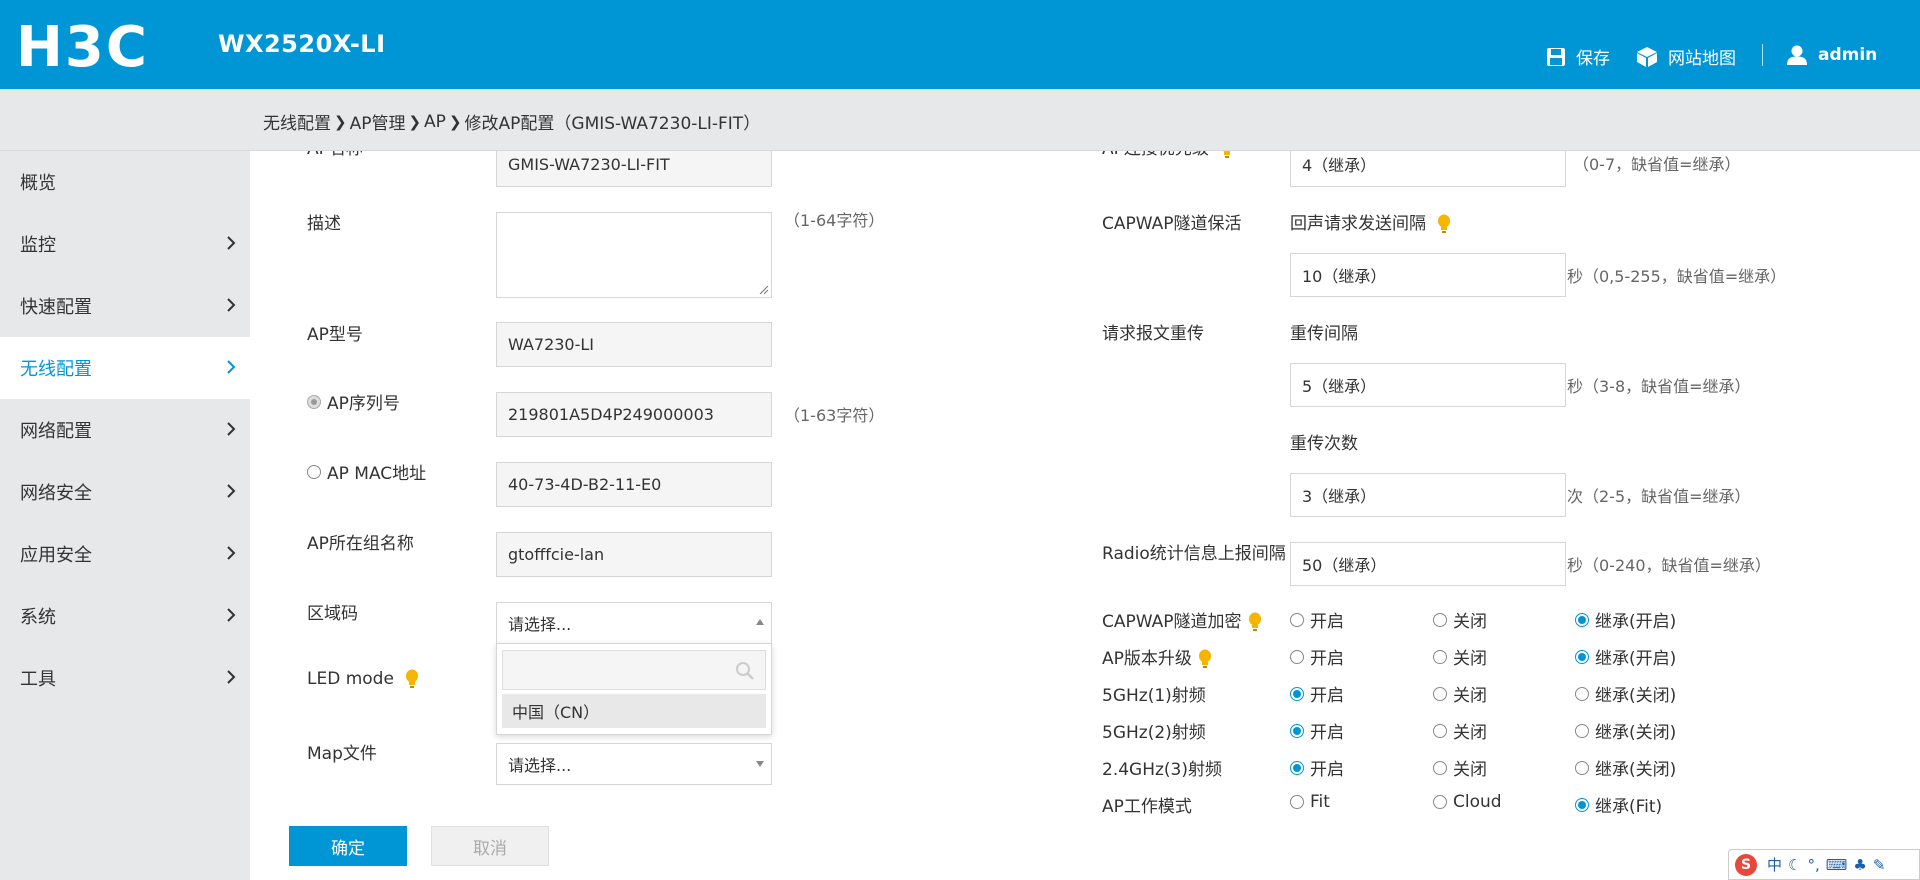 Image resolution: width=1920 pixels, height=880 pixels. What do you see at coordinates (125, 492) in the screenshot?
I see `sidebar-item-network-security: 网络安全` at bounding box center [125, 492].